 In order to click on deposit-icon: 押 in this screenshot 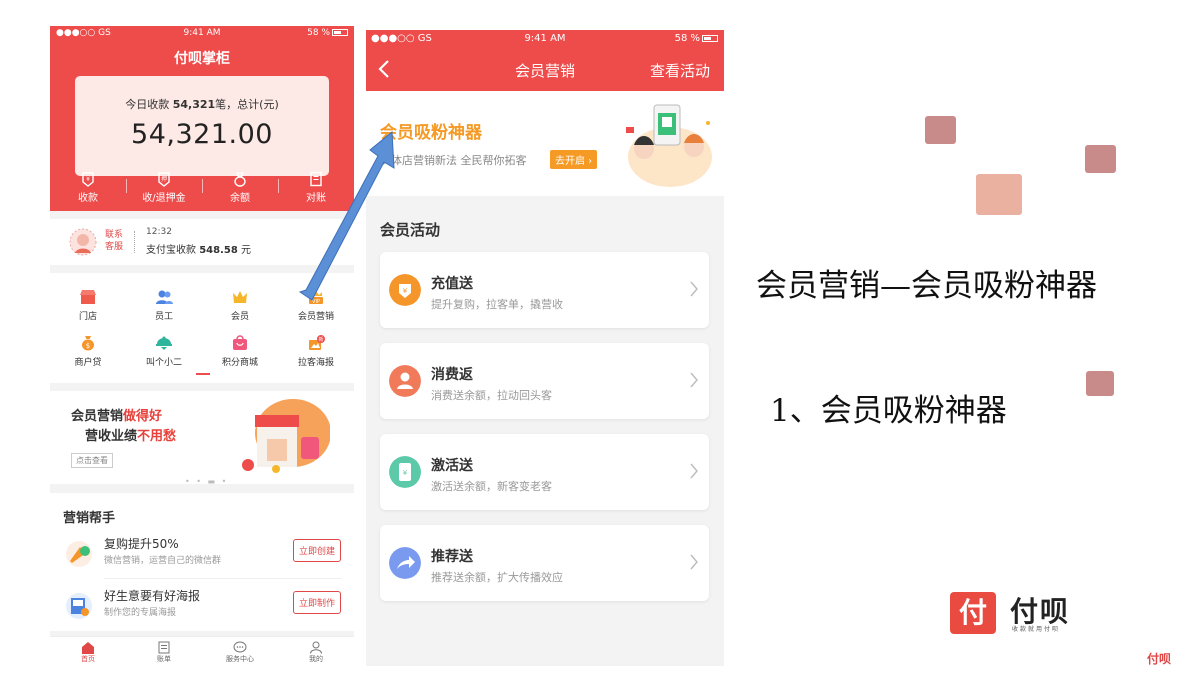, I will do `click(164, 179)`.